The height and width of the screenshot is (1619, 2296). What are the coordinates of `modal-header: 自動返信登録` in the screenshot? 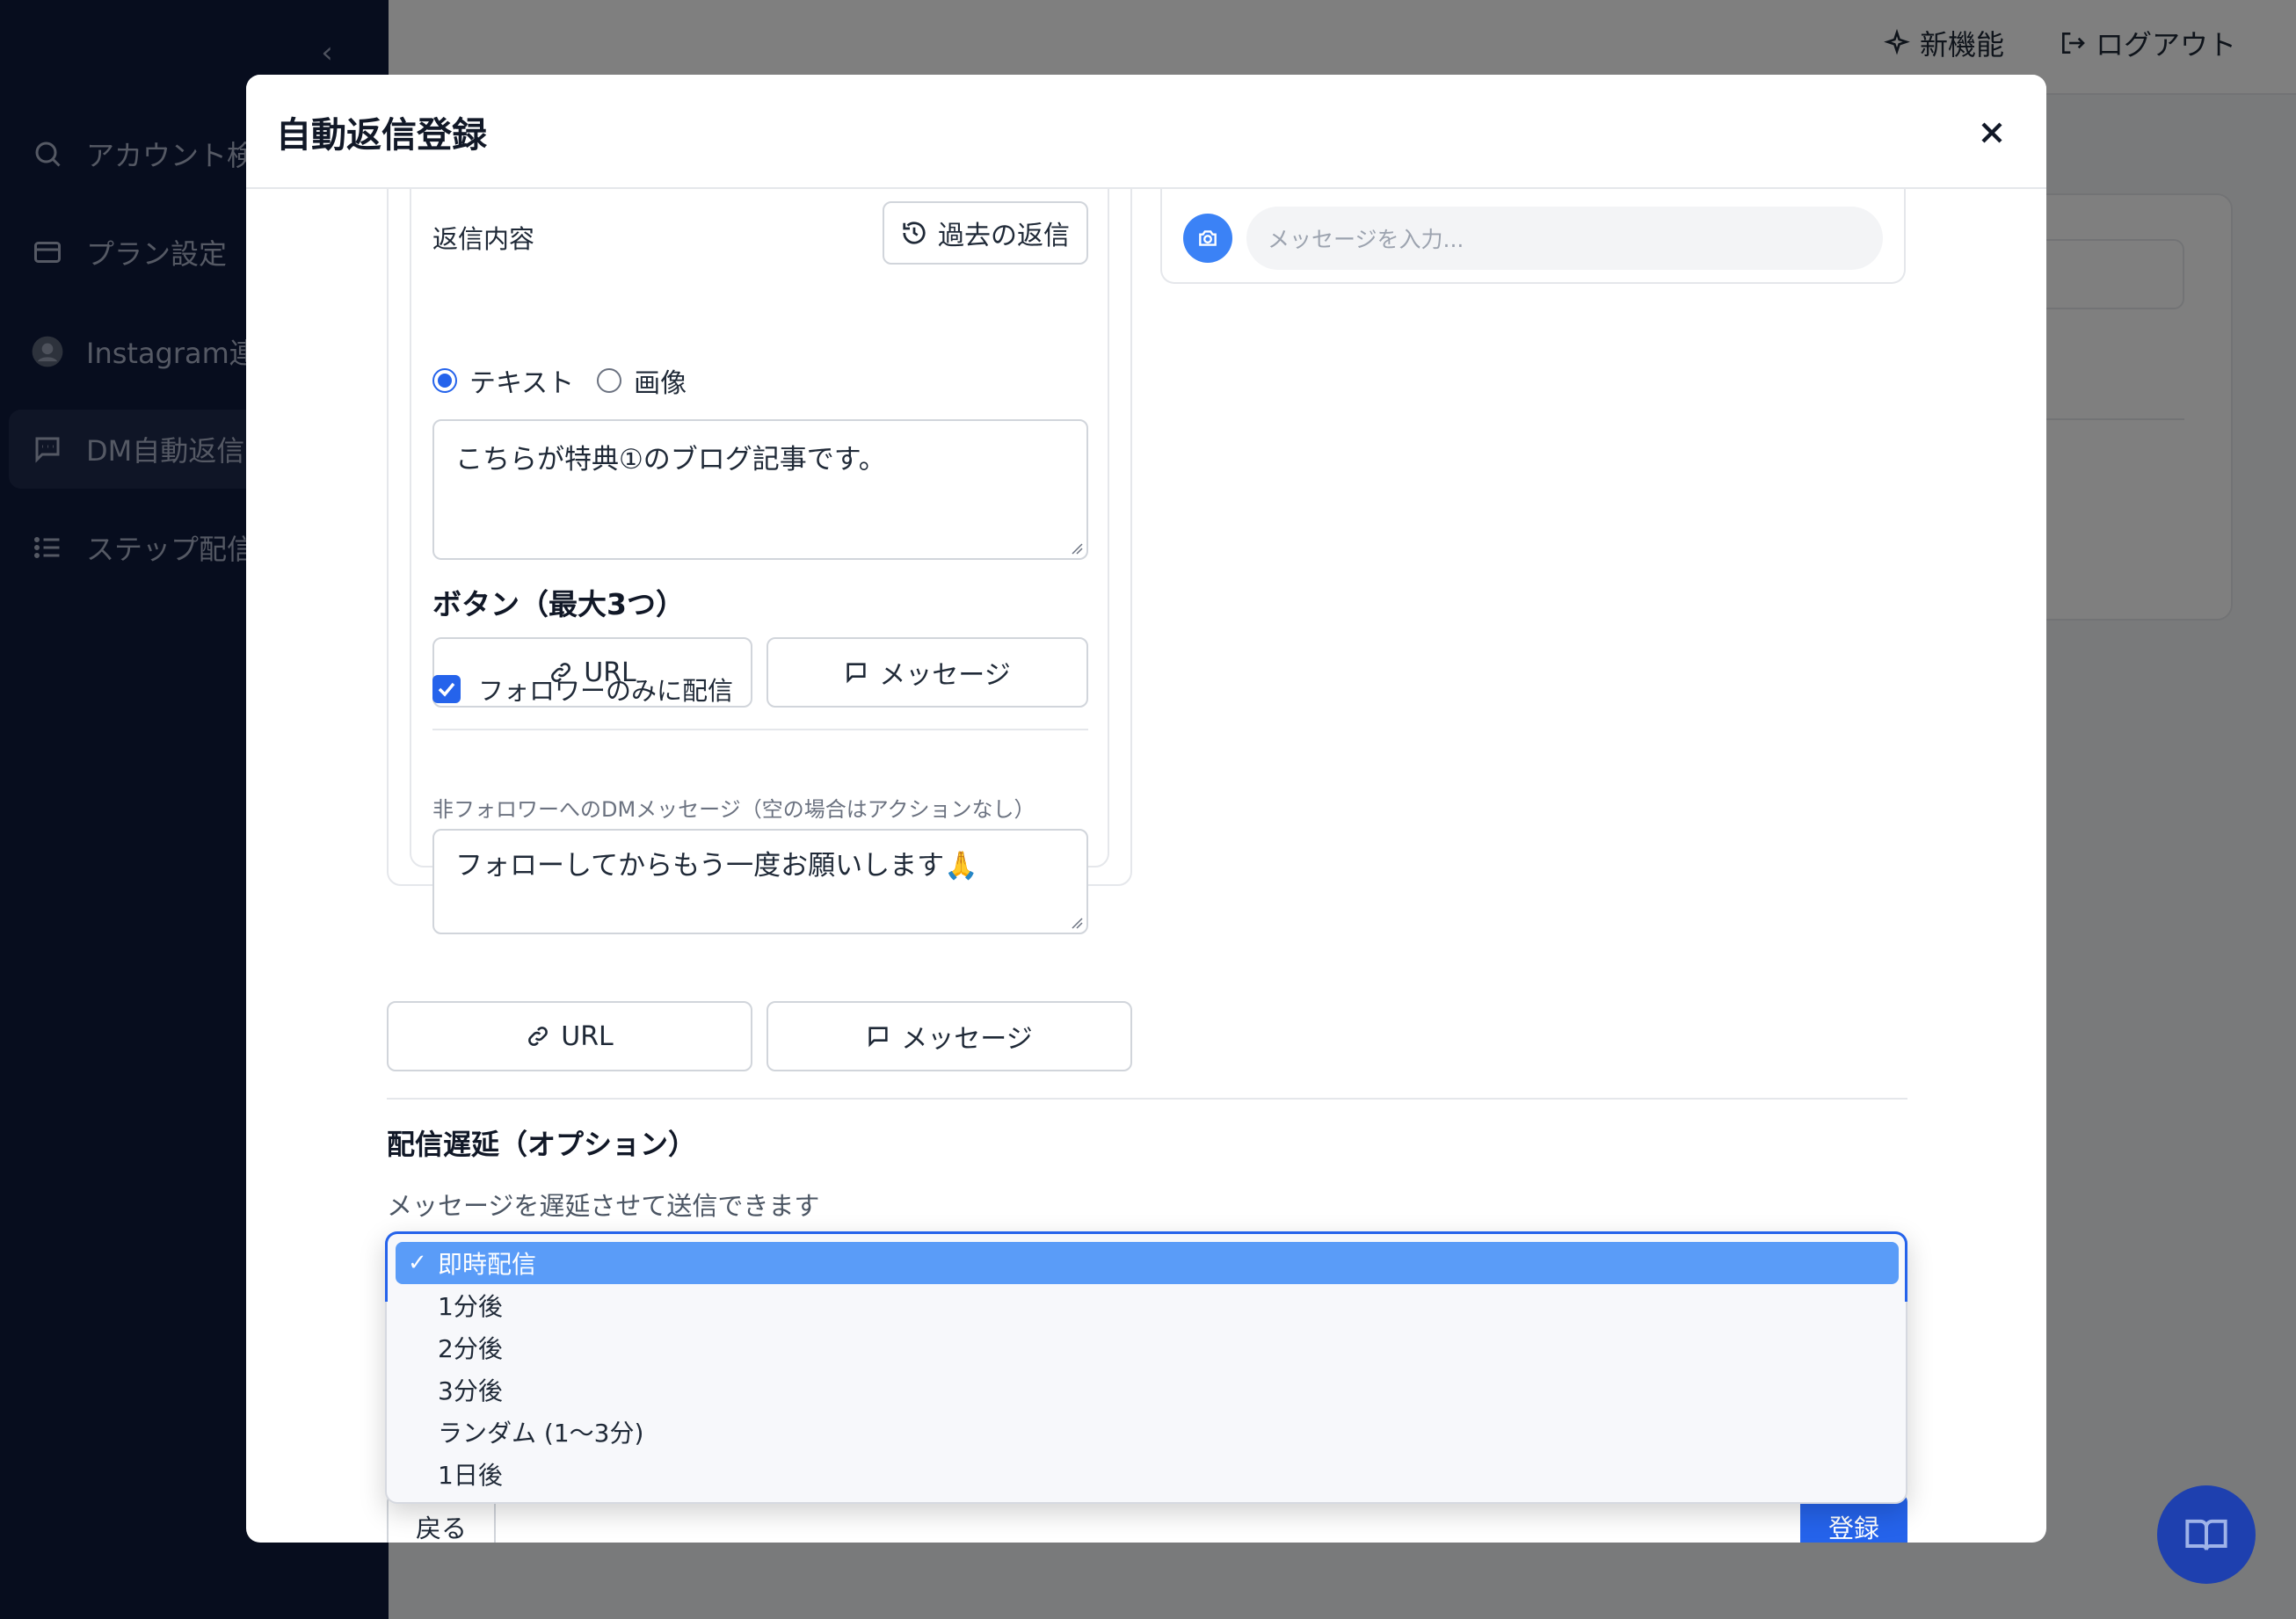 It's located at (1146, 132).